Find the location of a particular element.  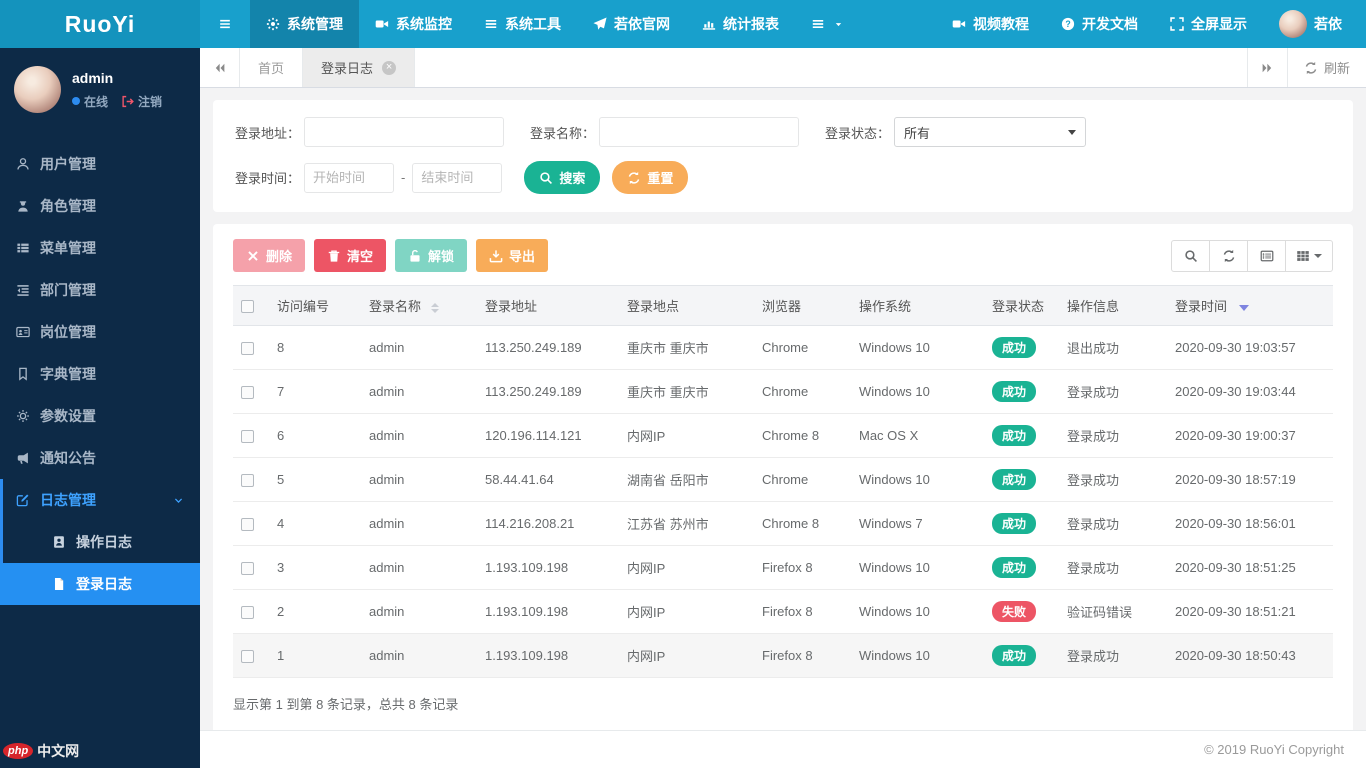

cell-browser: Chrome is located at coordinates (802, 479).